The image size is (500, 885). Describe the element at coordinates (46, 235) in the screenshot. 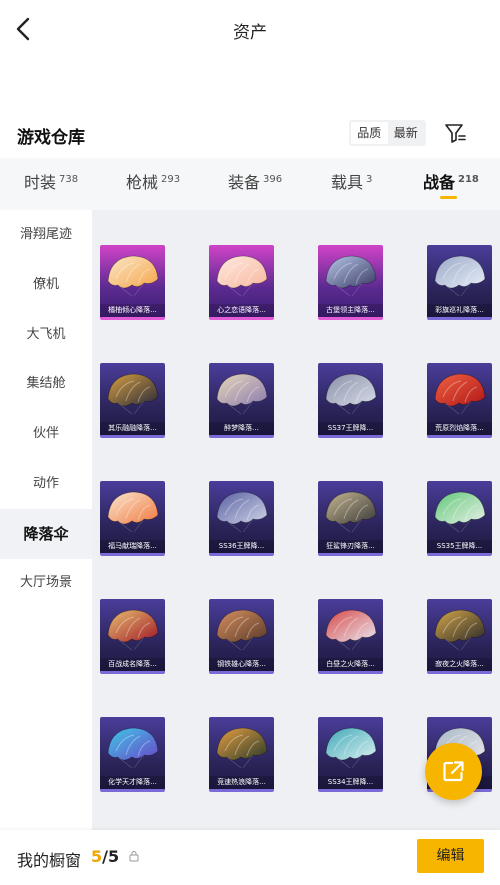

I see `sidebar-item-glide-trail: 滑翔尾迹` at that location.